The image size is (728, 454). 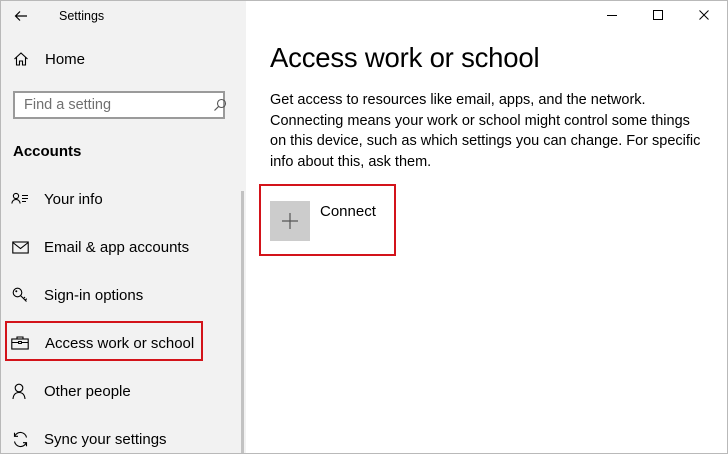 What do you see at coordinates (242, 322) in the screenshot?
I see `sidebar-scrollbar` at bounding box center [242, 322].